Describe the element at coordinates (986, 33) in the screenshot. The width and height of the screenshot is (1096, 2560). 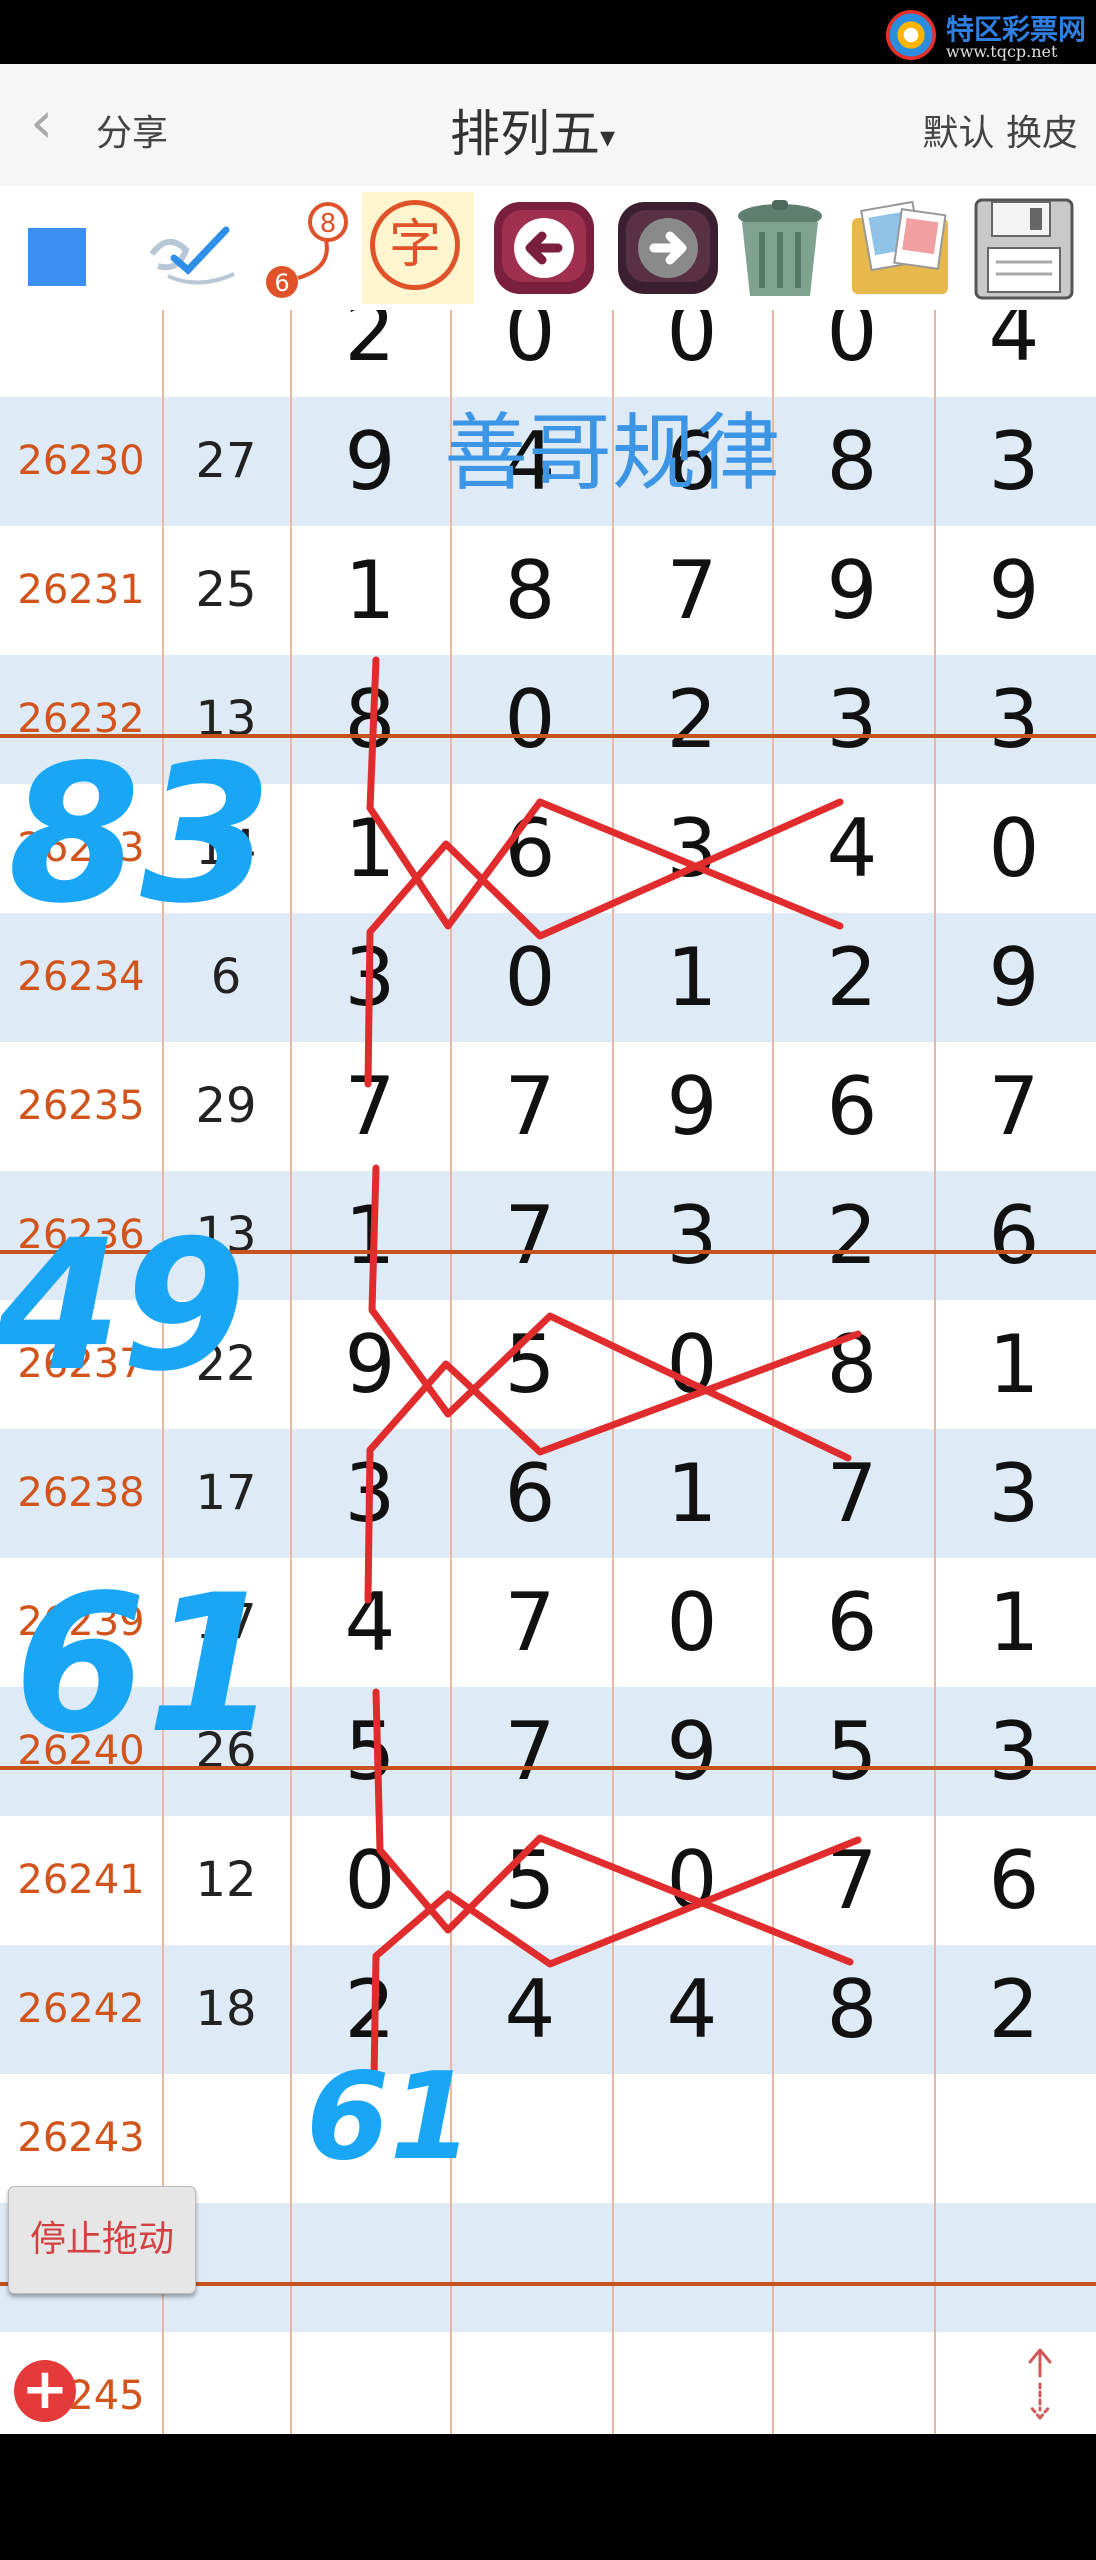
I see `watermark: 特区彩票网 www.tqcp.net` at that location.